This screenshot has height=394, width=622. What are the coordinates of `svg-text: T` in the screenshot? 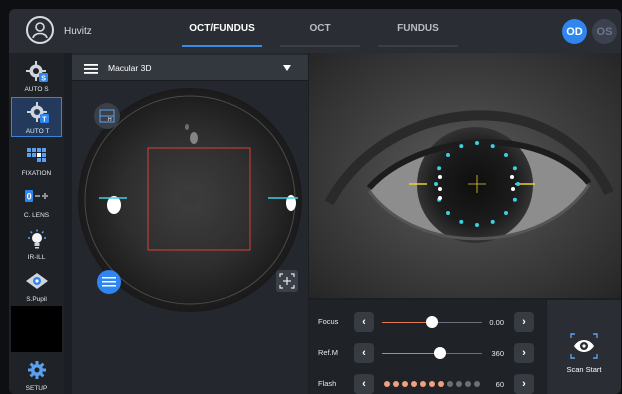 It's located at (44, 120).